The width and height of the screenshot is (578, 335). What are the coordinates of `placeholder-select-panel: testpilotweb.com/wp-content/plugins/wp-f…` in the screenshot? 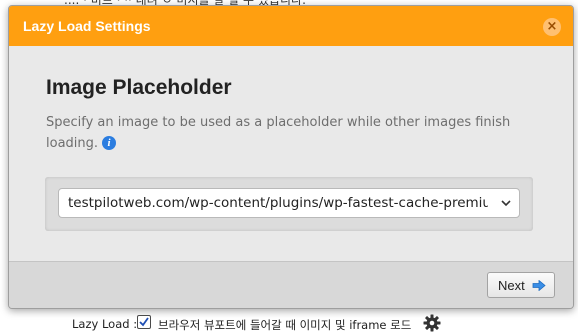 It's located at (289, 204).